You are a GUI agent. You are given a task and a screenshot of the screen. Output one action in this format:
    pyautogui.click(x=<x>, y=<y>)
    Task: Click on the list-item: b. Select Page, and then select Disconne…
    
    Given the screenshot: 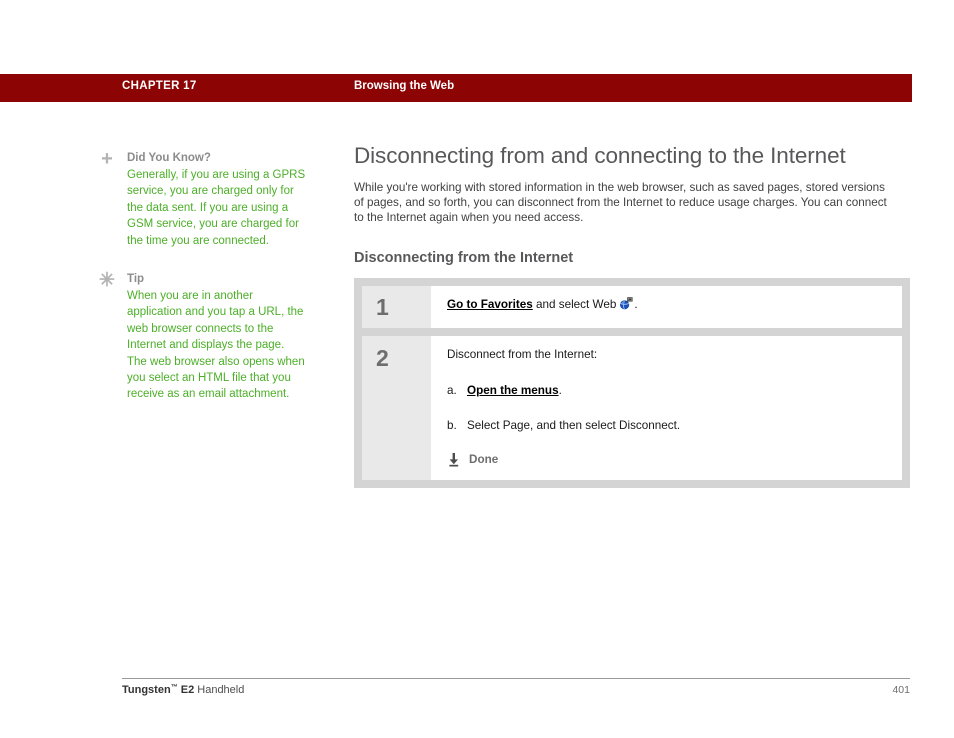 What is the action you would take?
    pyautogui.click(x=667, y=426)
    